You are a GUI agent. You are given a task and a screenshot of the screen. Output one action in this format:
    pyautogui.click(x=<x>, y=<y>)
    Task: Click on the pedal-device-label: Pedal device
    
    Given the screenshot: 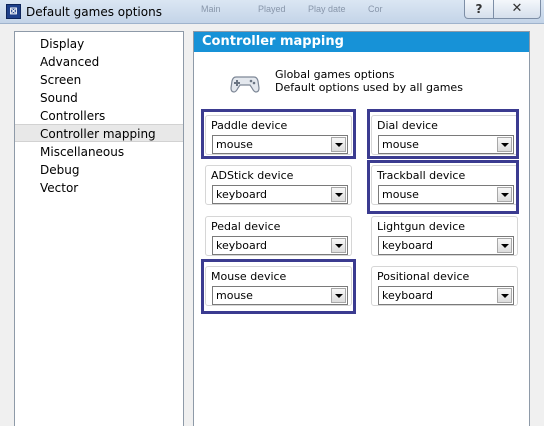 What is the action you would take?
    pyautogui.click(x=246, y=226)
    